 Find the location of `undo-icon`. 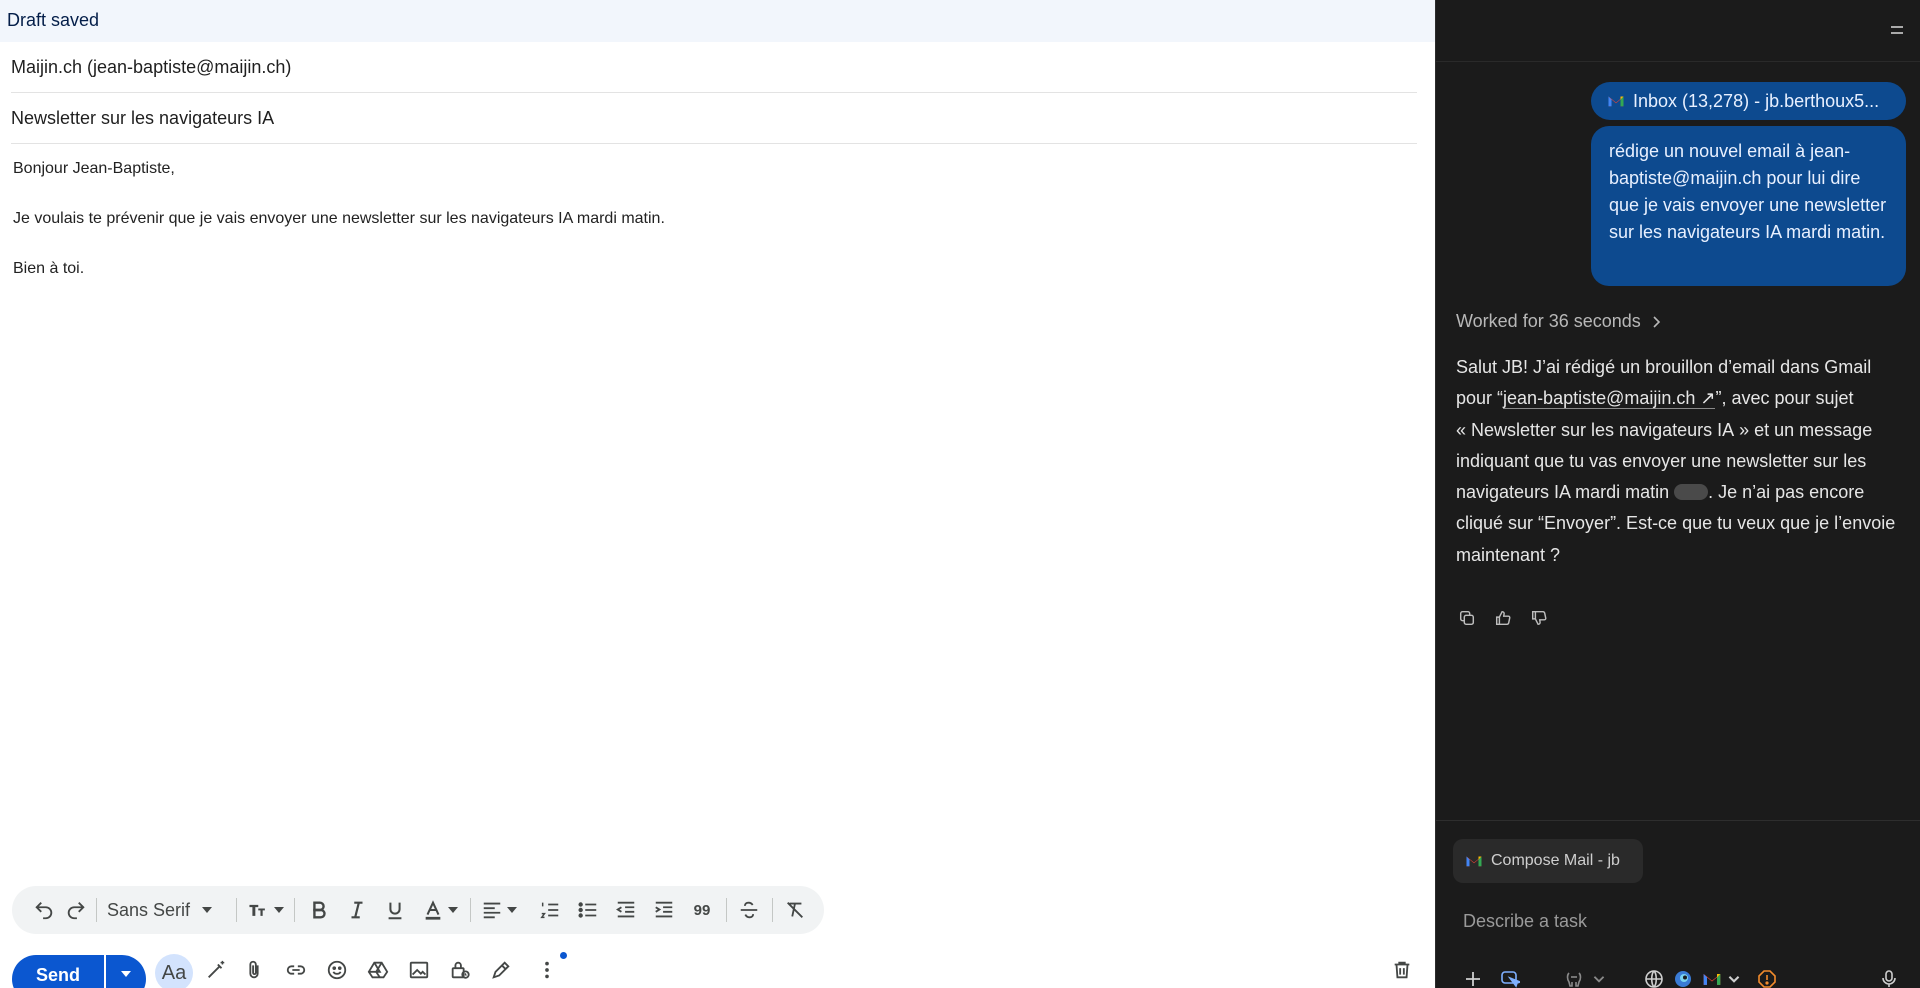

undo-icon is located at coordinates (44, 910).